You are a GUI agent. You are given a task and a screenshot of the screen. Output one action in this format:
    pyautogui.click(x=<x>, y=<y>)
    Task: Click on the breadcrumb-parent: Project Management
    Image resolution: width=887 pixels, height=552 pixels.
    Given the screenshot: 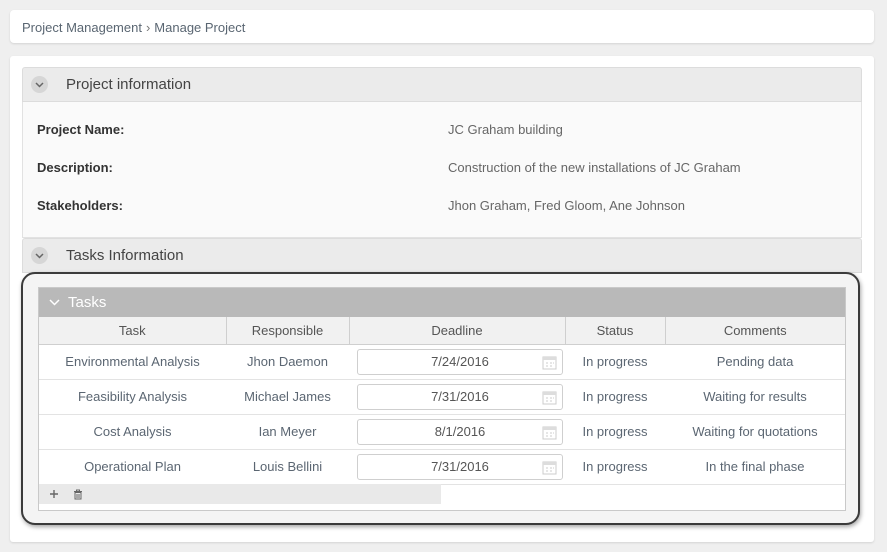 What is the action you would take?
    pyautogui.click(x=82, y=27)
    